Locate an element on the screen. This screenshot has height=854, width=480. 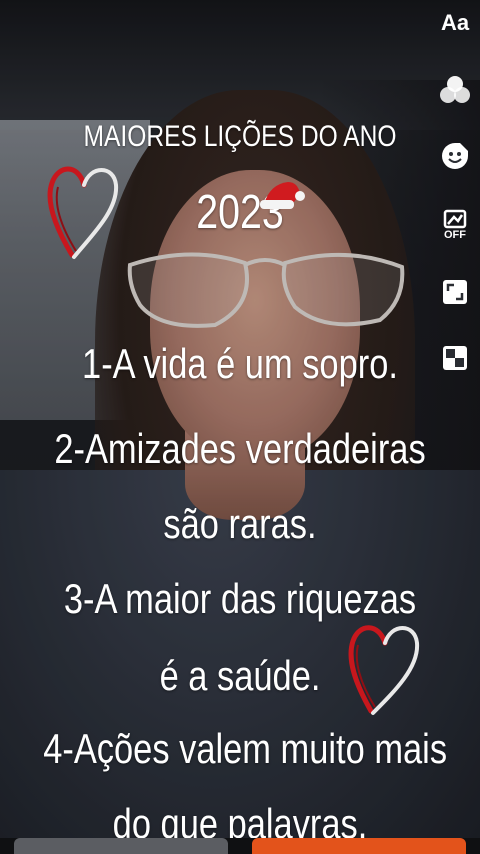
checker-icon is located at coordinates (455, 358).